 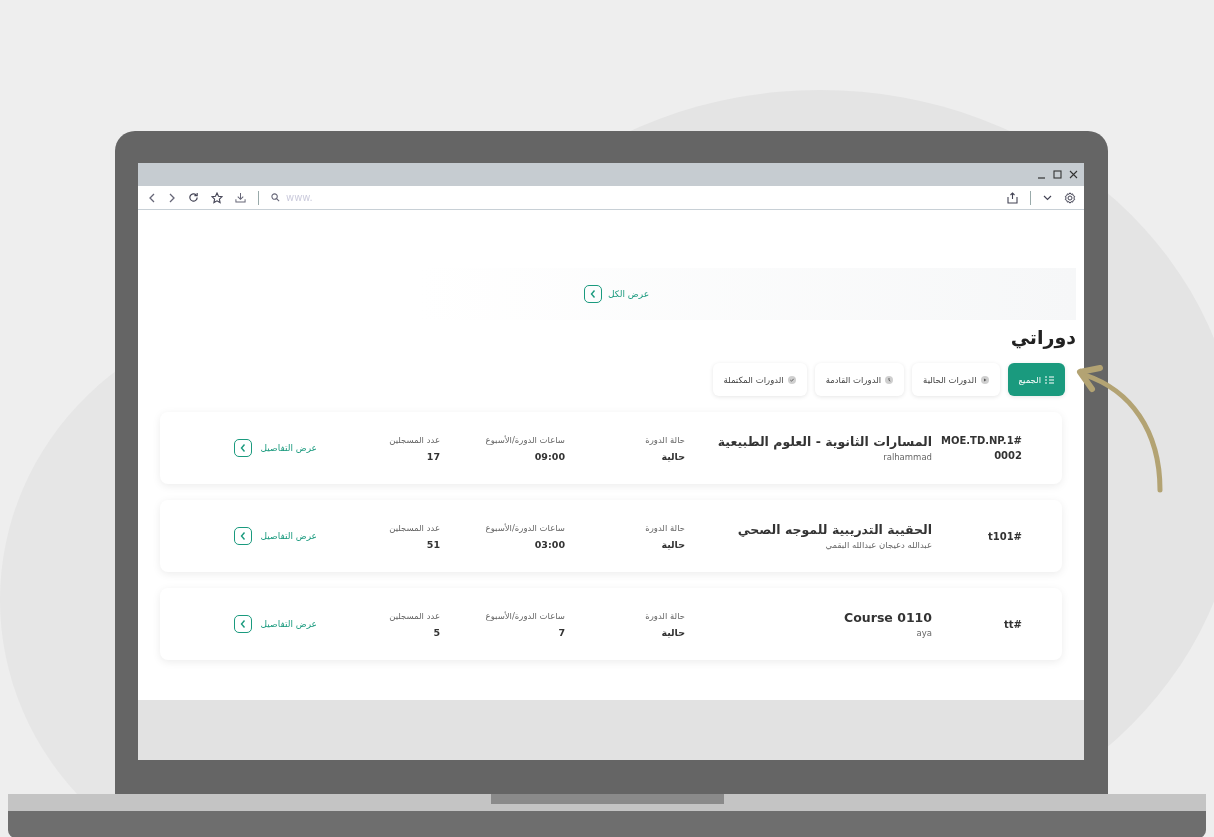 What do you see at coordinates (240, 197) in the screenshot?
I see `download-icon` at bounding box center [240, 197].